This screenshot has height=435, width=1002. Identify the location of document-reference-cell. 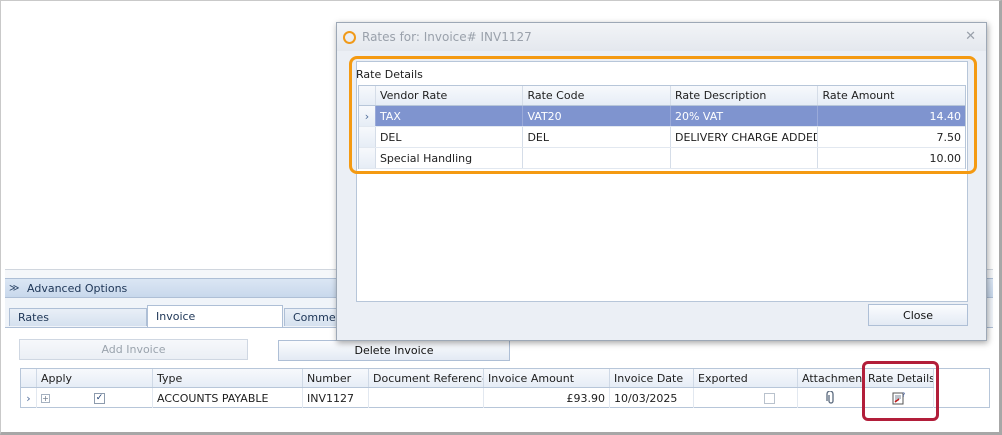
(426, 398).